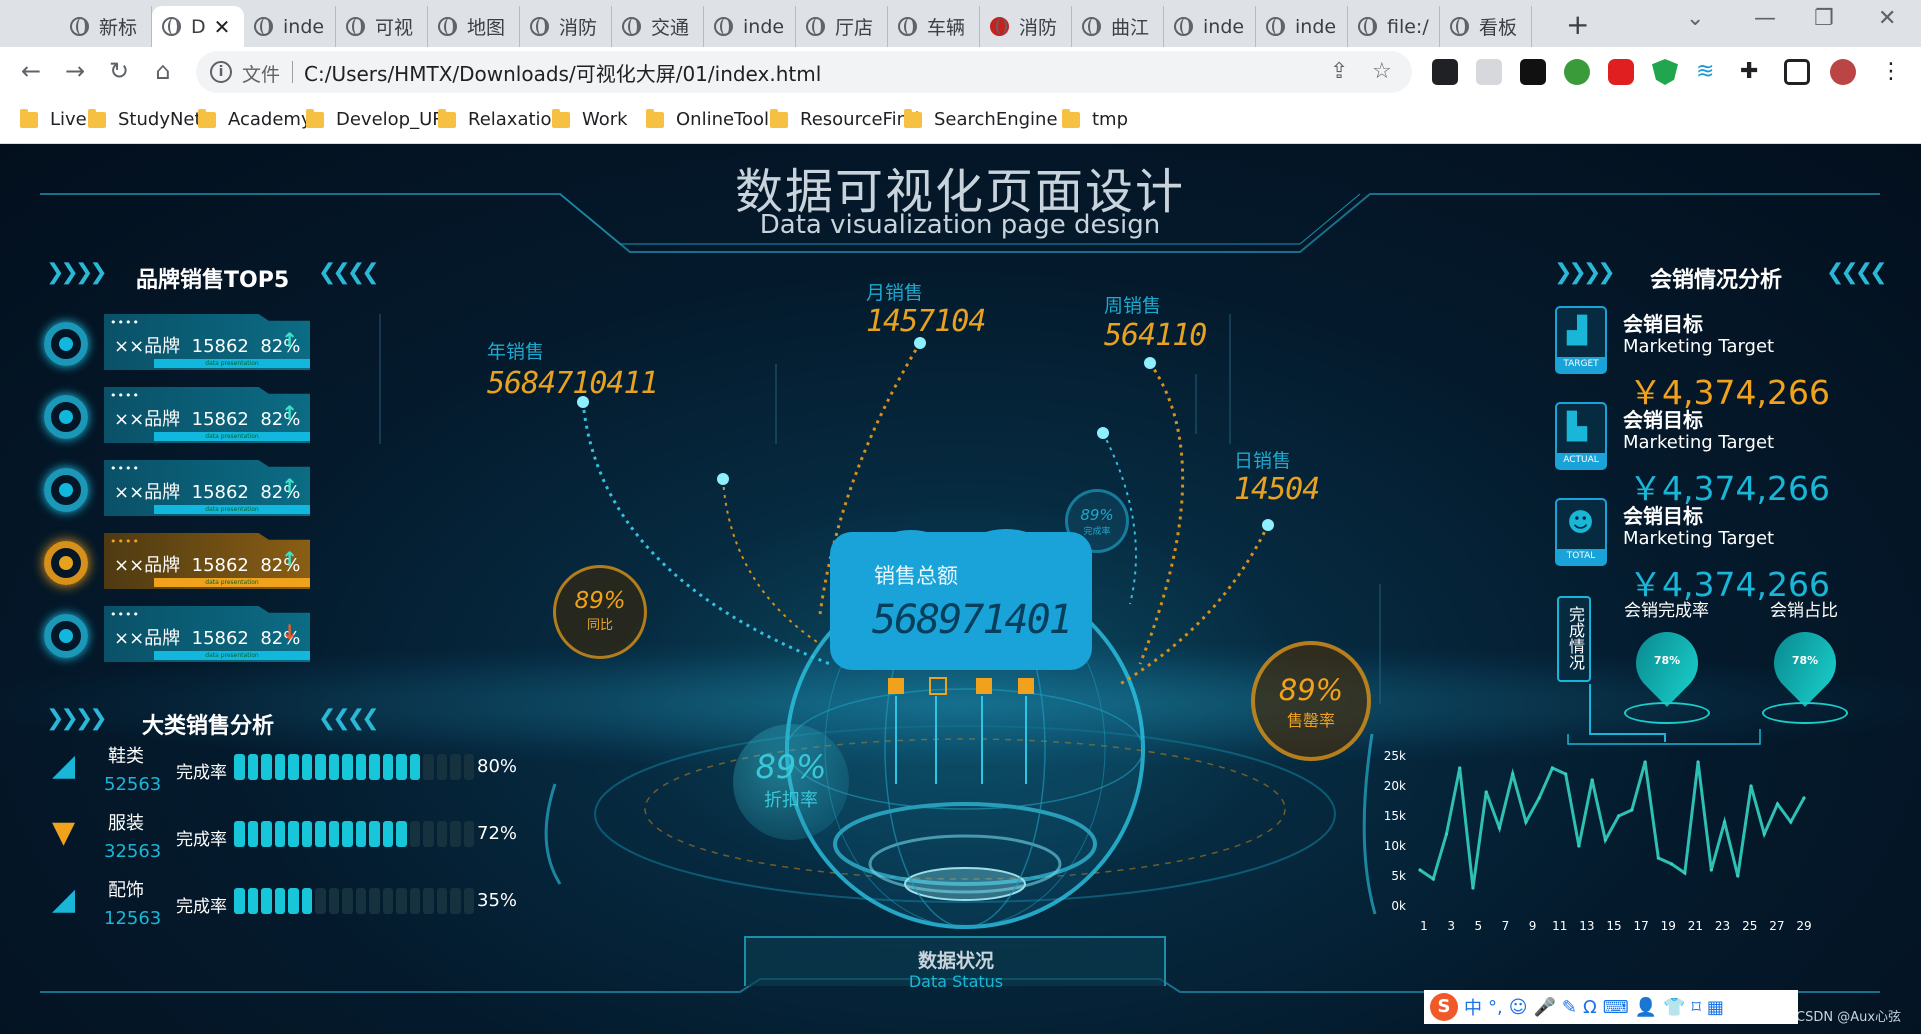 This screenshot has width=1921, height=1034. I want to click on minimize-button: —, so click(1765, 18).